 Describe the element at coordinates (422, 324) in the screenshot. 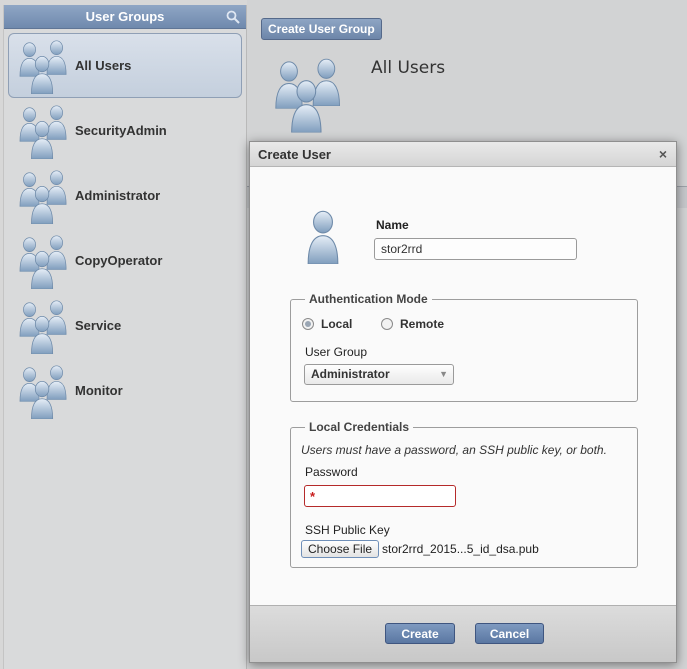

I see `radio-remote-label: Remote` at that location.